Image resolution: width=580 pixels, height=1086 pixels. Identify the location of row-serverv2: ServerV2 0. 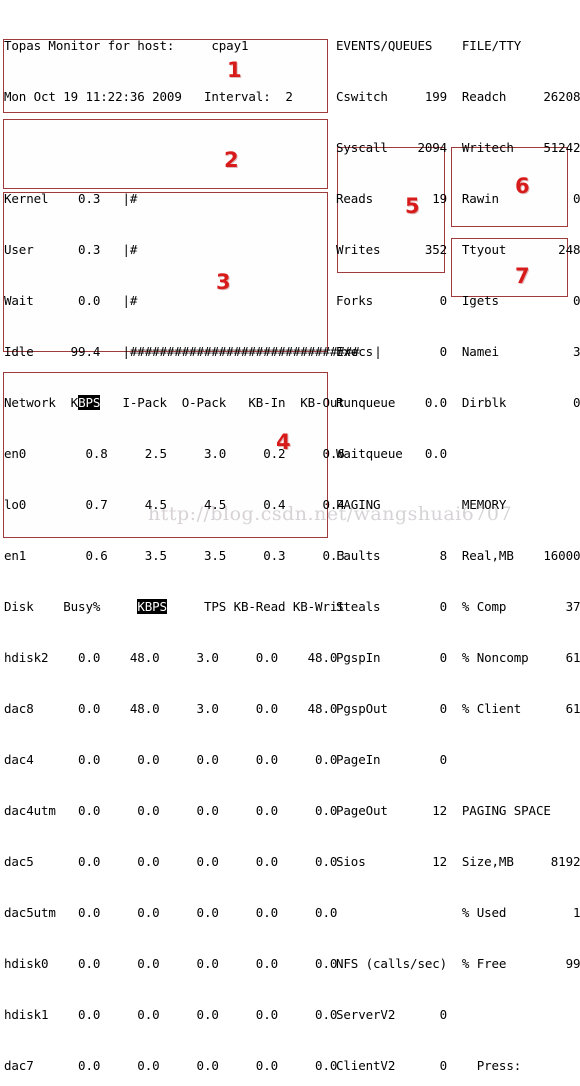
(392, 1014).